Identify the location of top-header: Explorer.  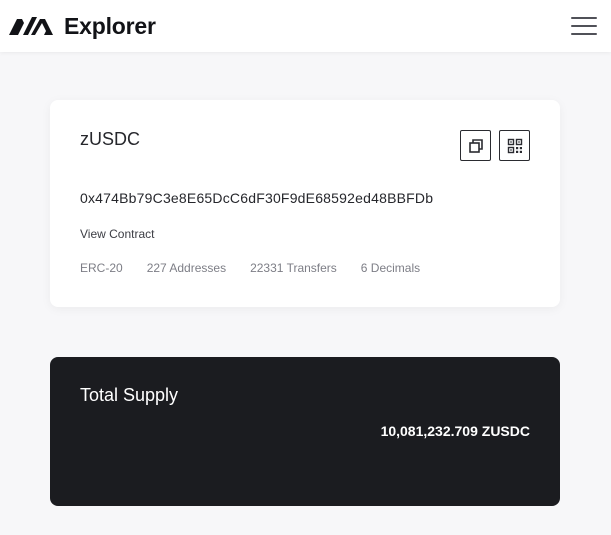
(305, 26).